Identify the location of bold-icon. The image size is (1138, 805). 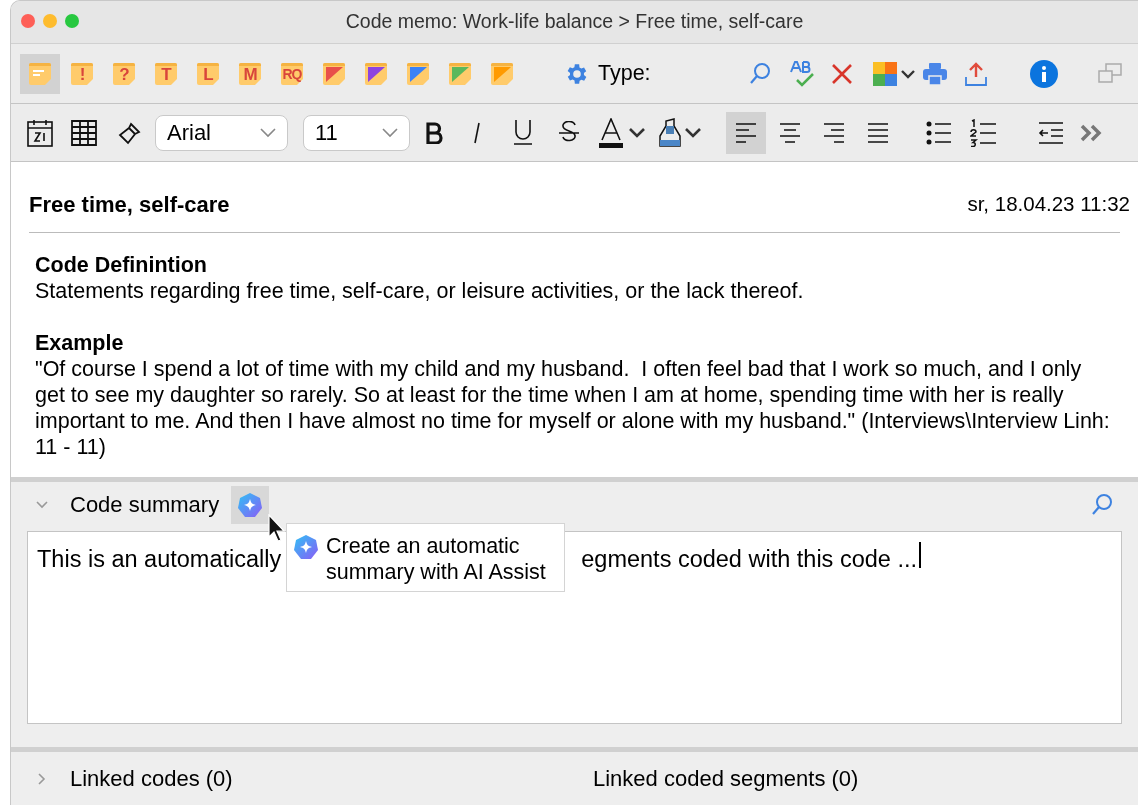
(434, 132).